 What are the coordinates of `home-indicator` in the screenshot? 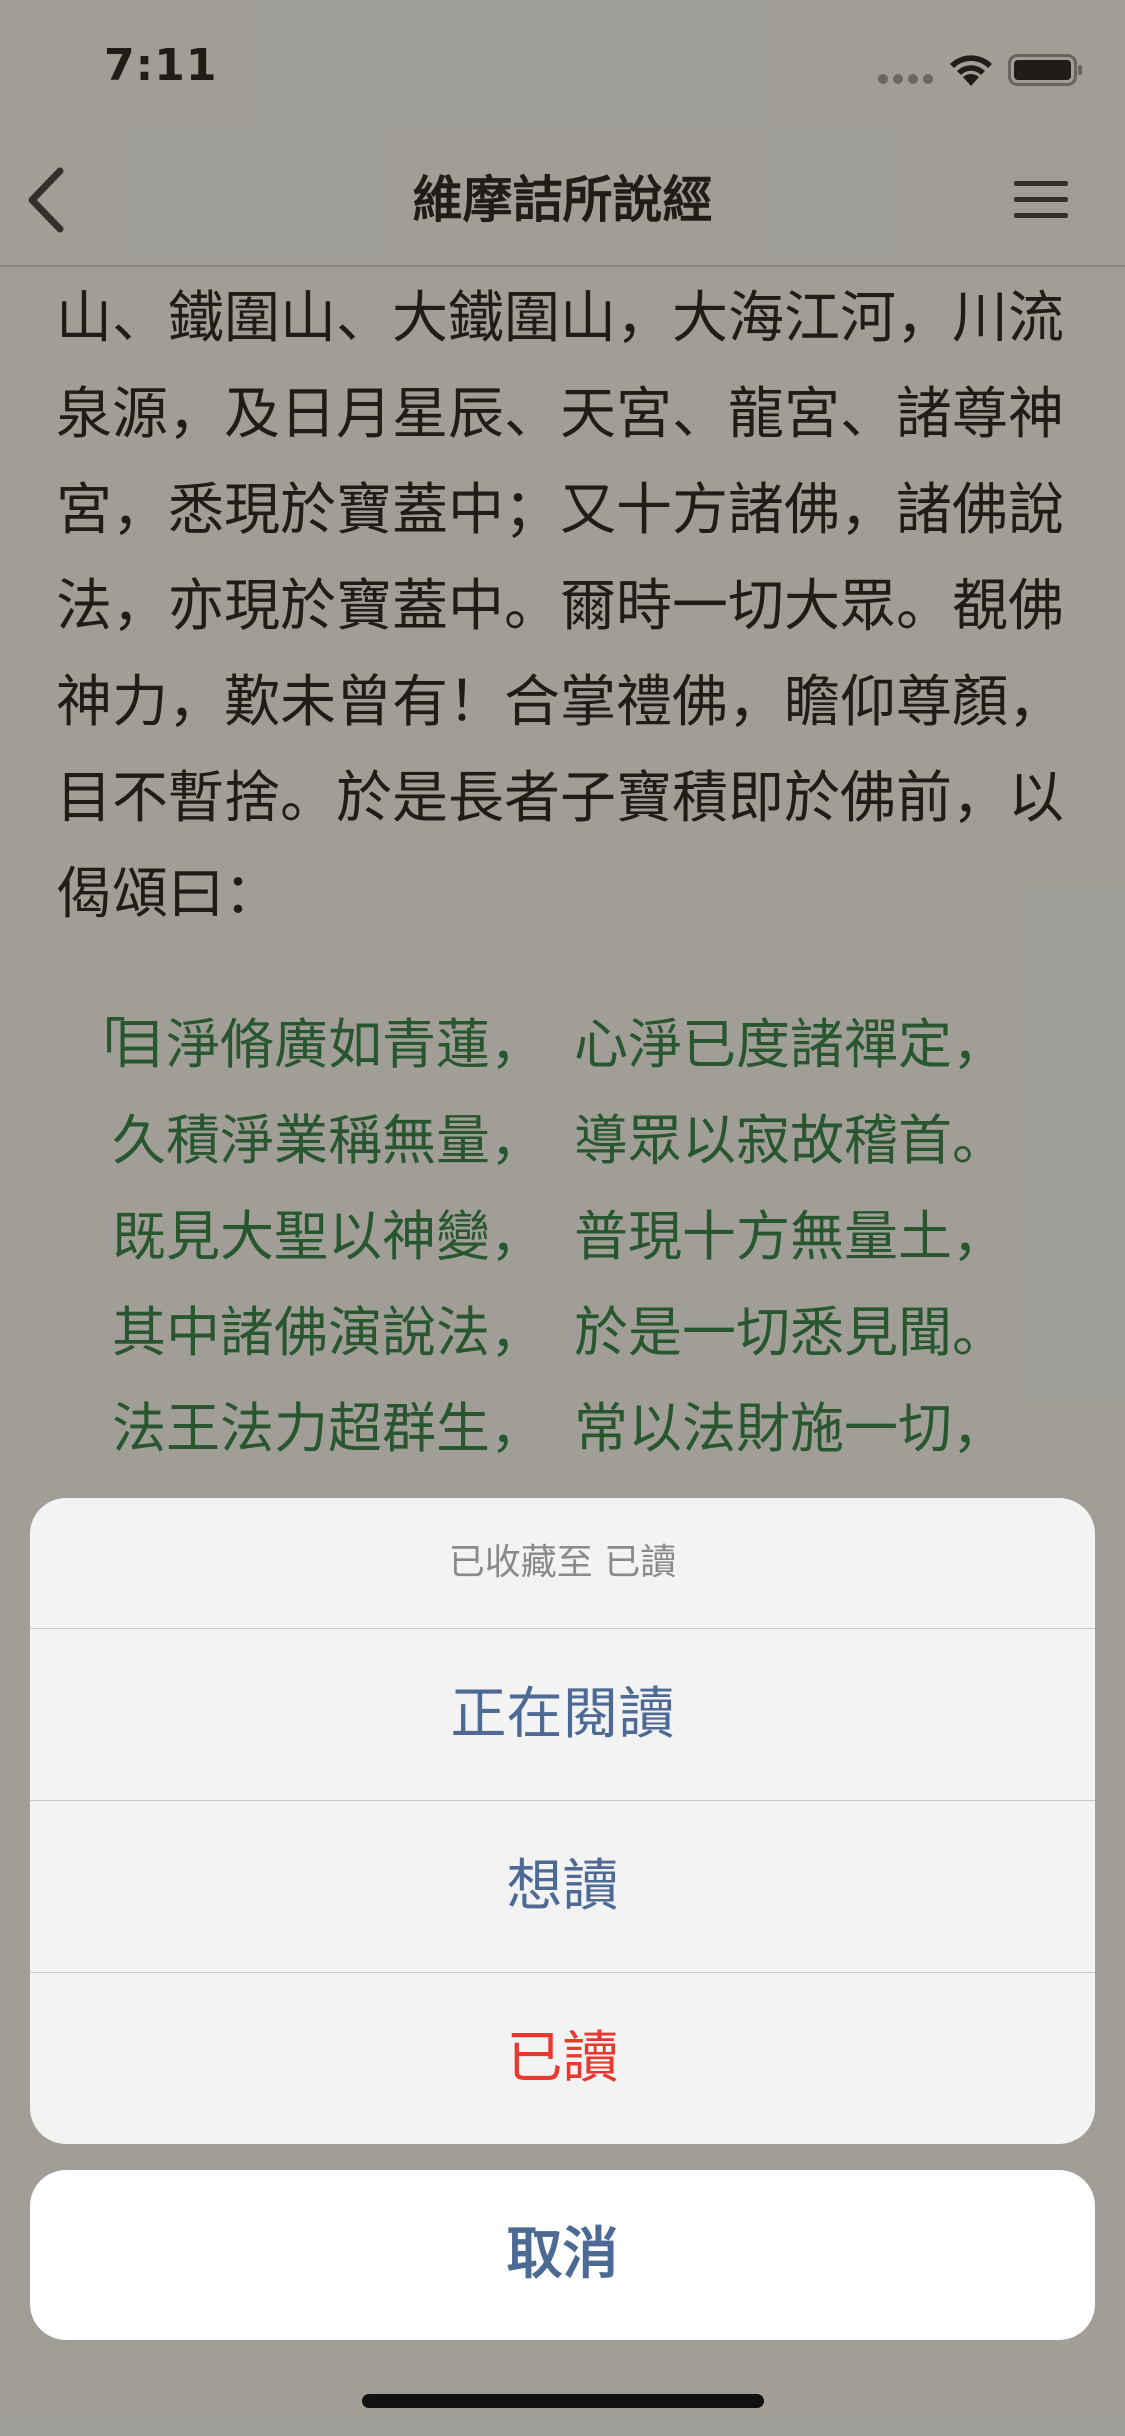 It's located at (563, 2401).